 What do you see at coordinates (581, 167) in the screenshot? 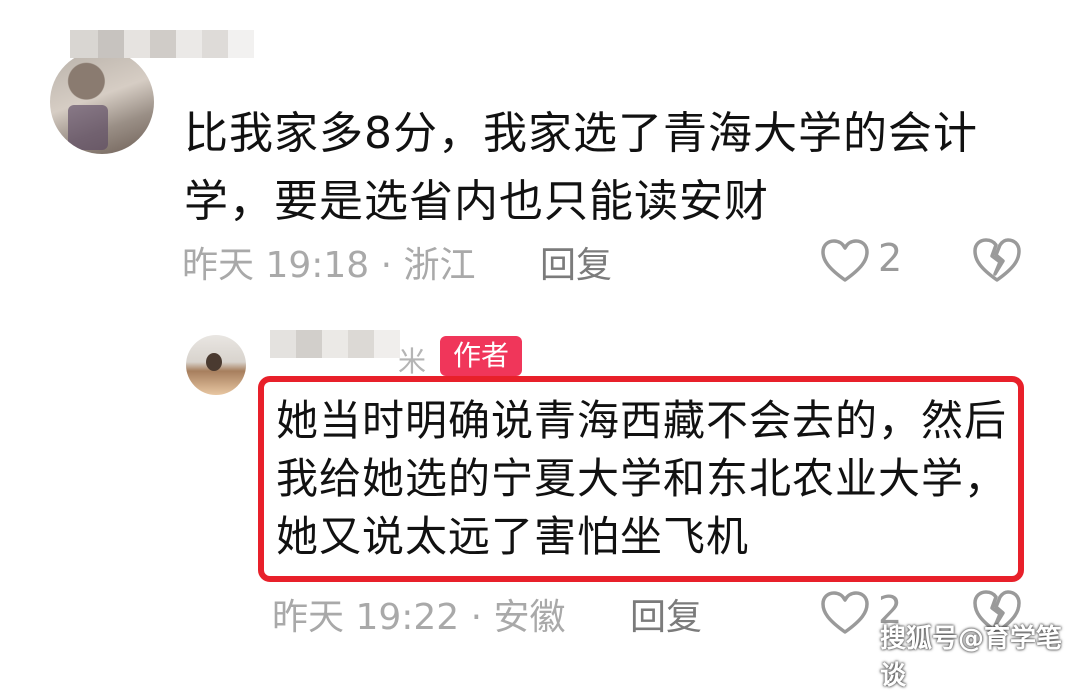
I see `comment-text: 比我家多8分，我家选了青海大学的会计学，要是选省内也只能读安财` at bounding box center [581, 167].